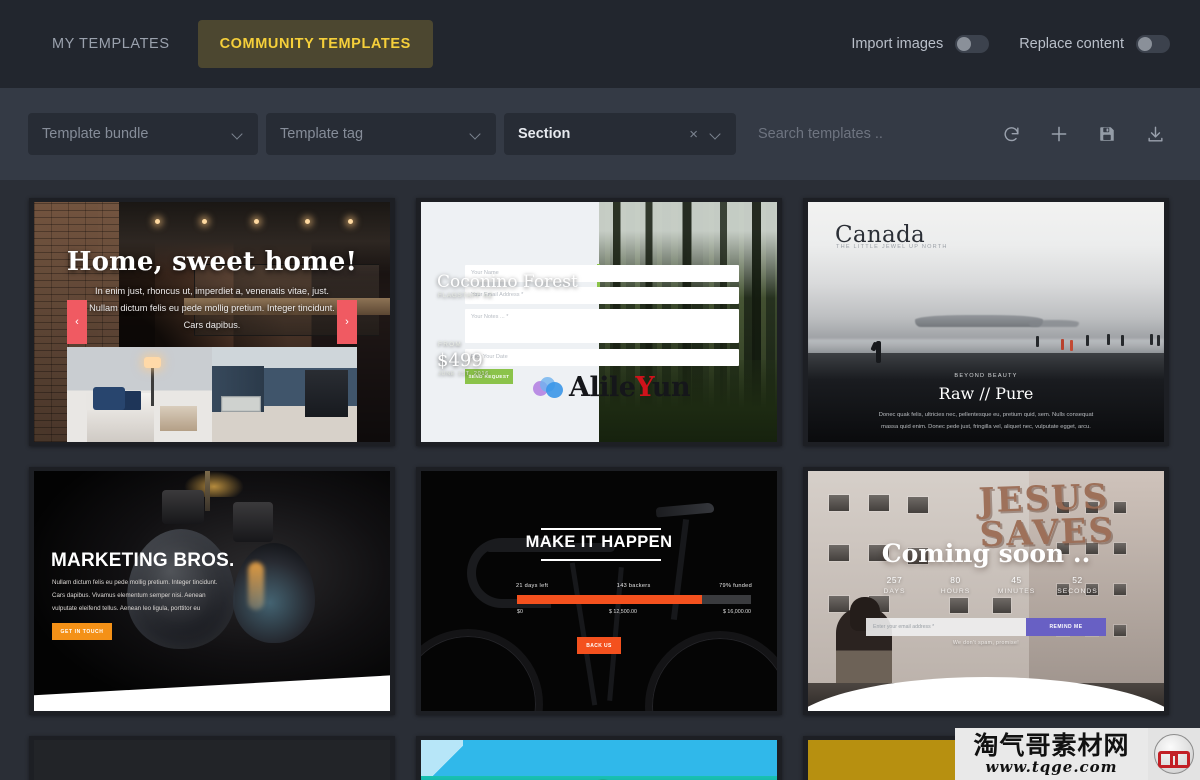 The width and height of the screenshot is (1200, 780). What do you see at coordinates (347, 322) in the screenshot?
I see `carousel-next-button: ›` at bounding box center [347, 322].